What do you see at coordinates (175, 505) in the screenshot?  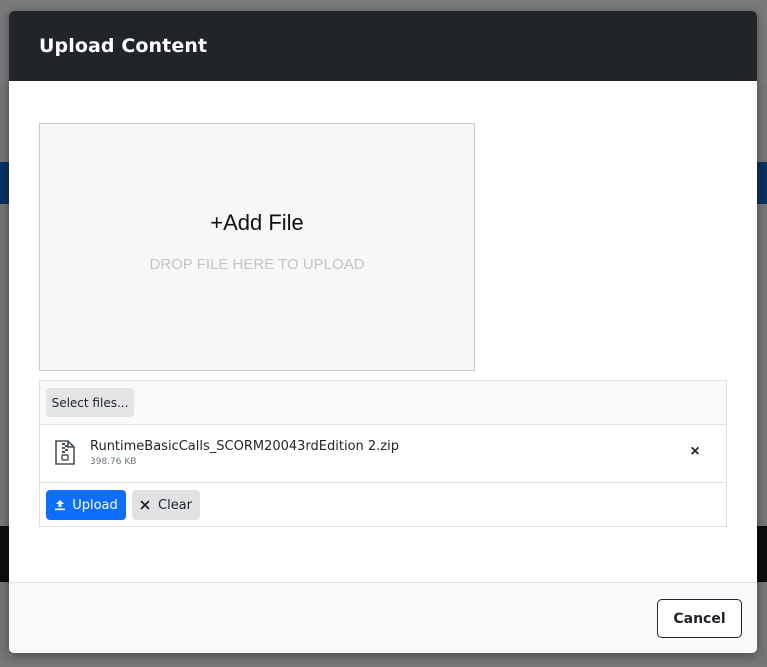 I see `clear-button-label: Clear` at bounding box center [175, 505].